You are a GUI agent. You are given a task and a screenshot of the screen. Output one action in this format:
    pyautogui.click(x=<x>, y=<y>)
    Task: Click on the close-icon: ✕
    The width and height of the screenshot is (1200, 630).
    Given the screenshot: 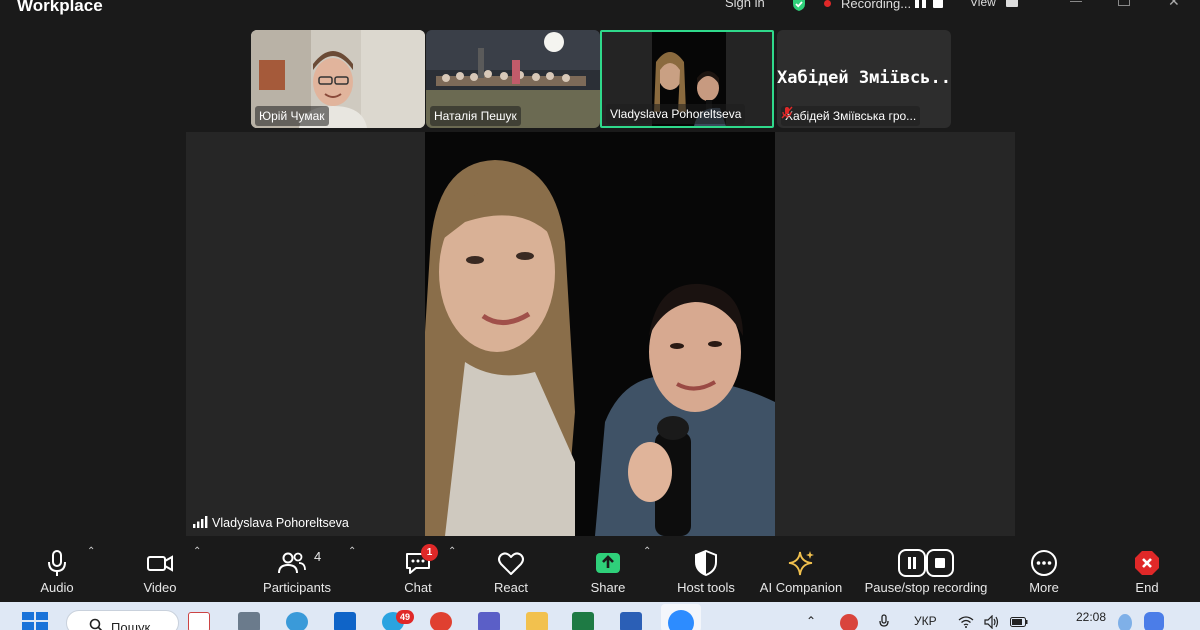 What is the action you would take?
    pyautogui.click(x=1174, y=4)
    